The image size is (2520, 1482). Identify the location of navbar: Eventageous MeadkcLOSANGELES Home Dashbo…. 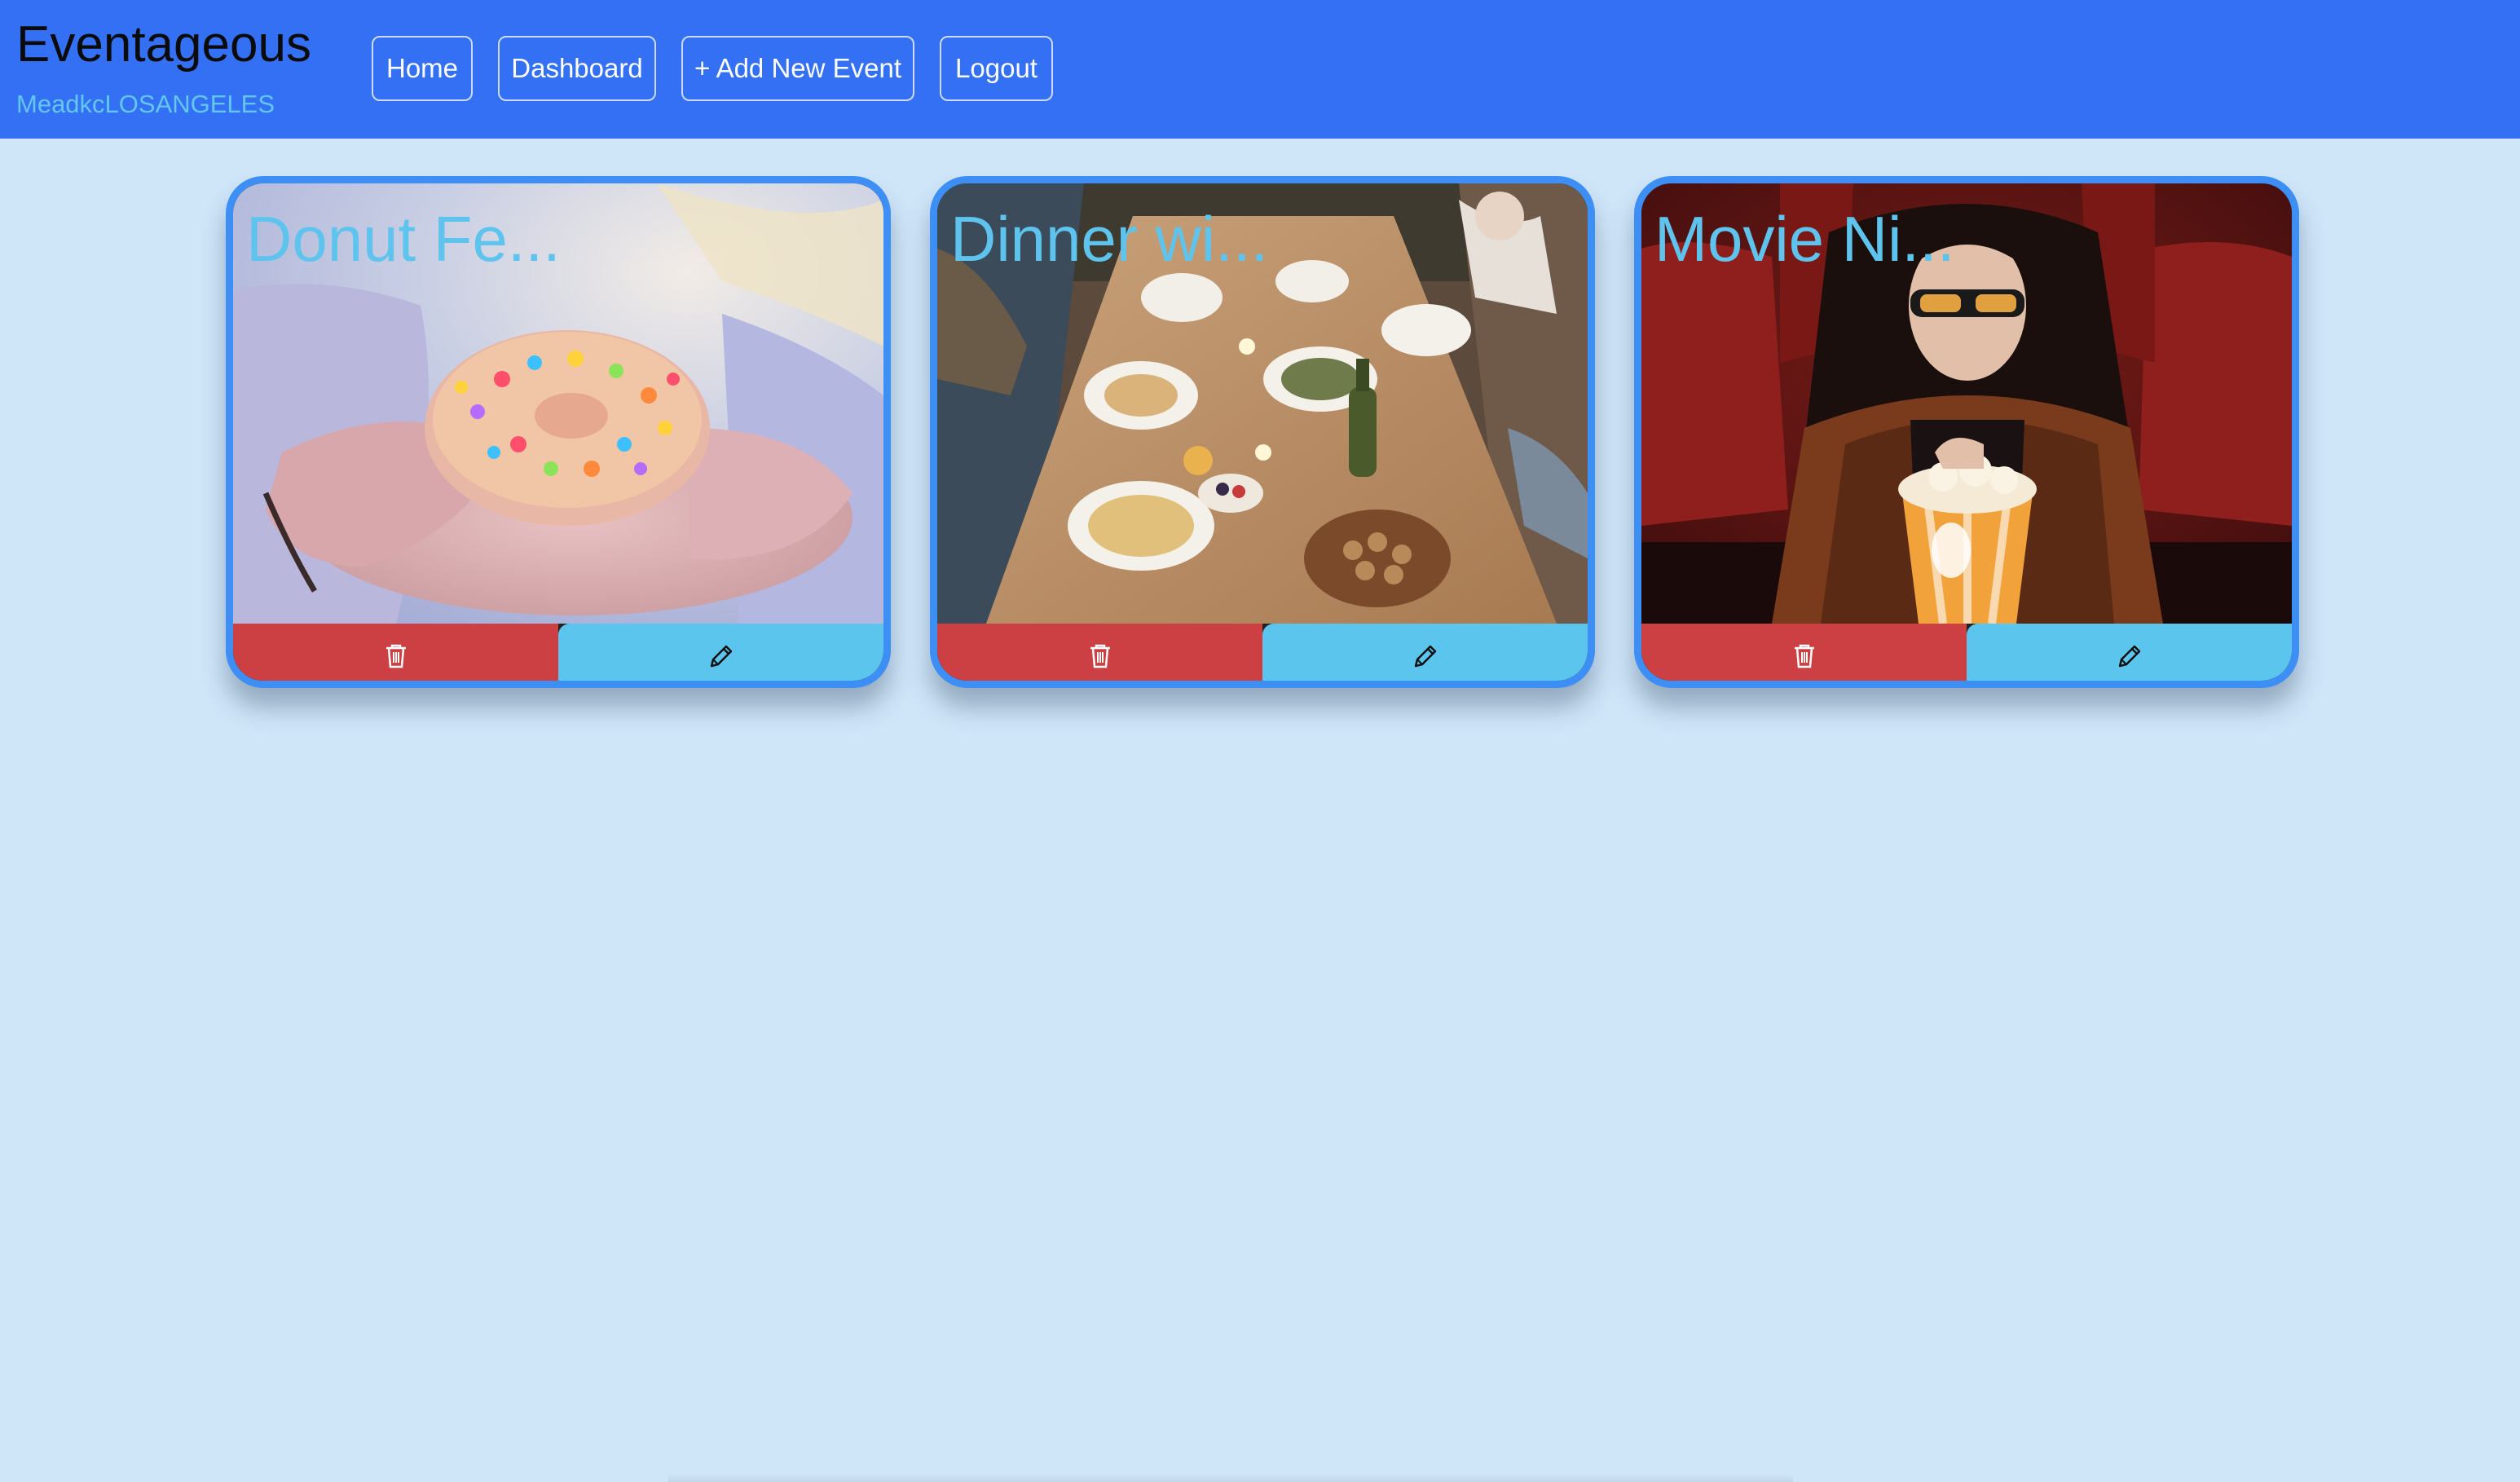
(1260, 69).